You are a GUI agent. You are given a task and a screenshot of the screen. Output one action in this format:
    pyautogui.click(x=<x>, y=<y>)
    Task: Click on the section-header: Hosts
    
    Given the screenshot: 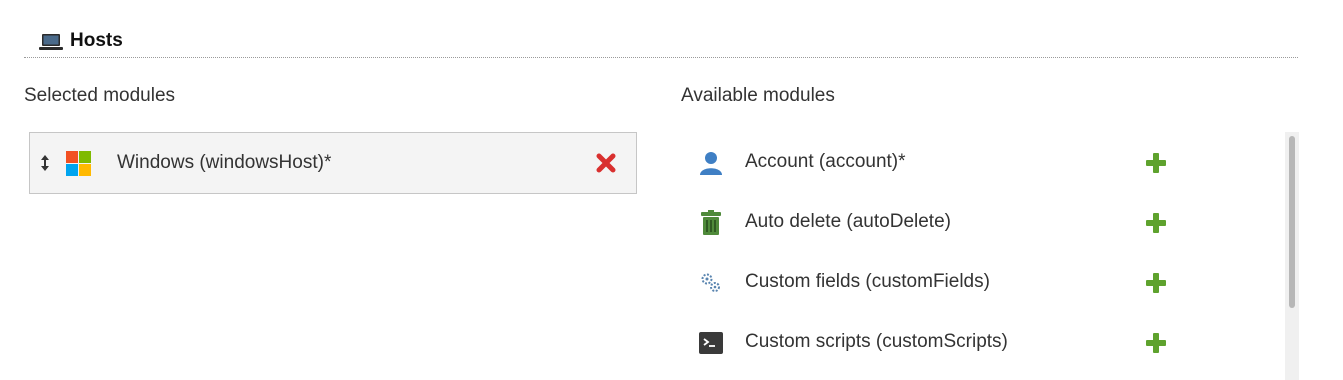 What is the action you would take?
    pyautogui.click(x=661, y=41)
    